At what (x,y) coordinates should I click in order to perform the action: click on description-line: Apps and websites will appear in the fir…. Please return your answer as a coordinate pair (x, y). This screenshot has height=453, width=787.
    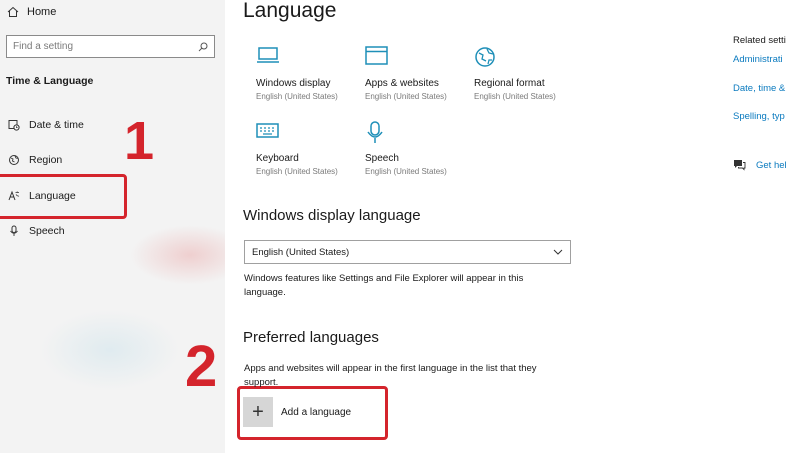
    Looking at the image, I should click on (390, 368).